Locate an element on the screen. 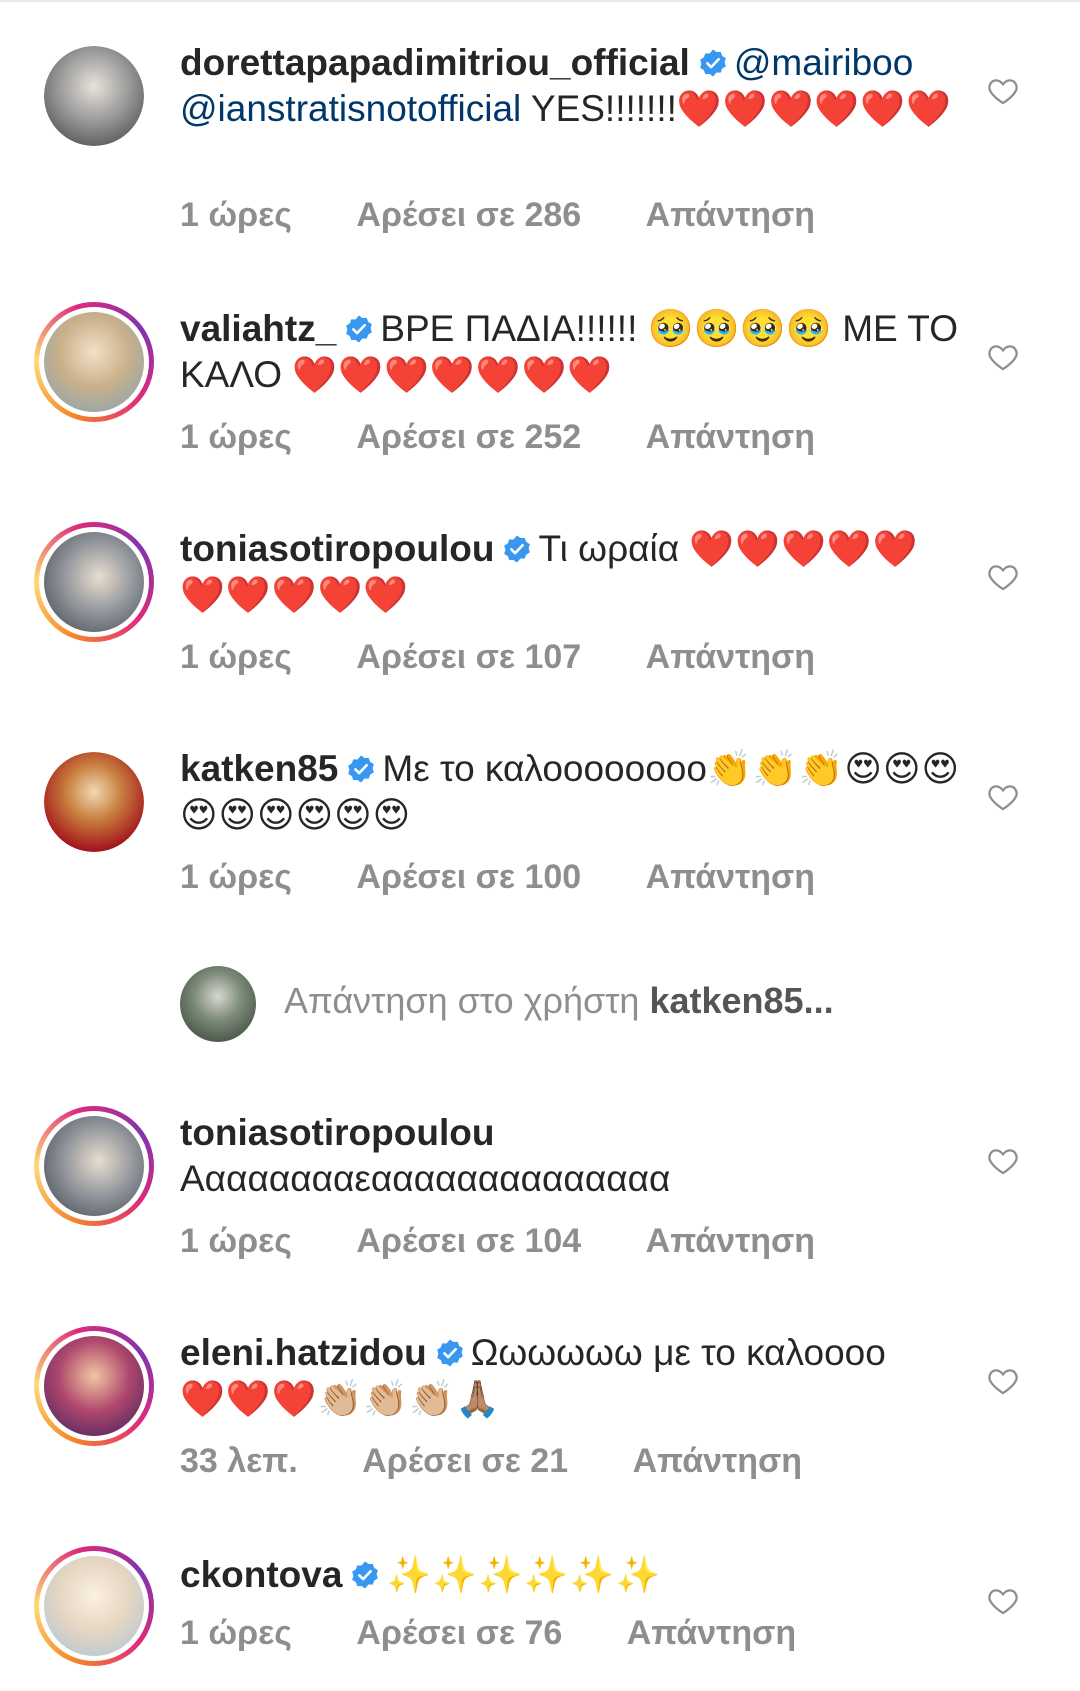  comment-emoji: ❤️❤️❤️❤️❤️❤️❤️ is located at coordinates (453, 374).